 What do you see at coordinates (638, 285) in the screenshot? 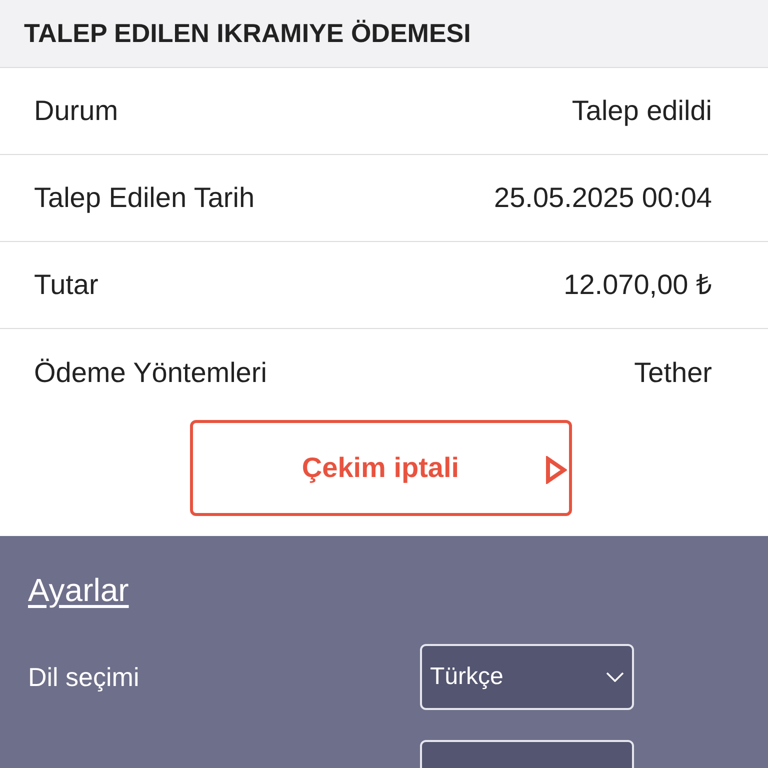
I see `detail-value: 12.070,00 ₺` at bounding box center [638, 285].